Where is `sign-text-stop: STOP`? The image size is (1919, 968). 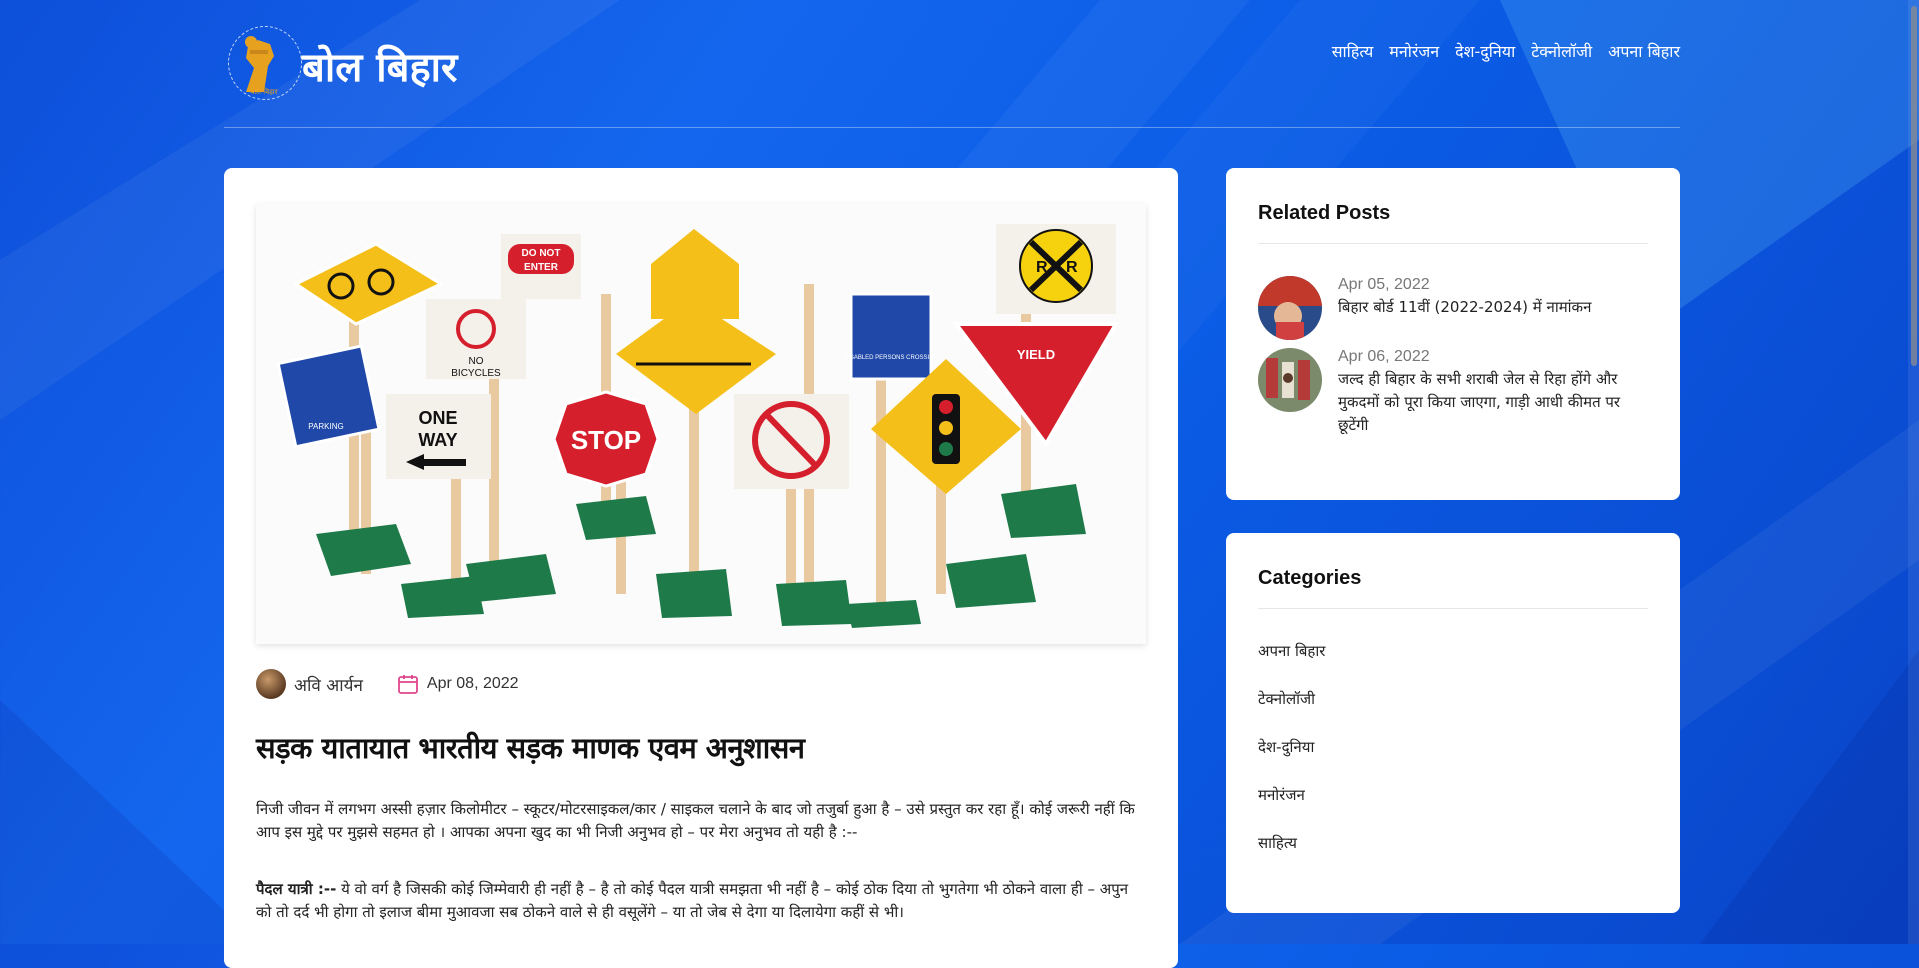 sign-text-stop: STOP is located at coordinates (606, 440).